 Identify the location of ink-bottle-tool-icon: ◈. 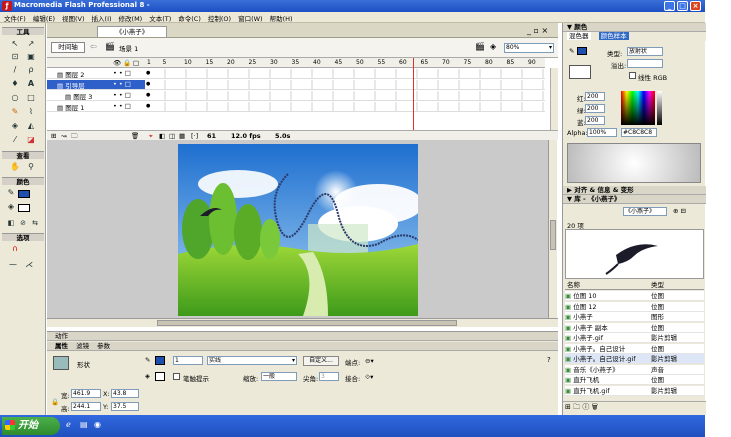
(15, 126).